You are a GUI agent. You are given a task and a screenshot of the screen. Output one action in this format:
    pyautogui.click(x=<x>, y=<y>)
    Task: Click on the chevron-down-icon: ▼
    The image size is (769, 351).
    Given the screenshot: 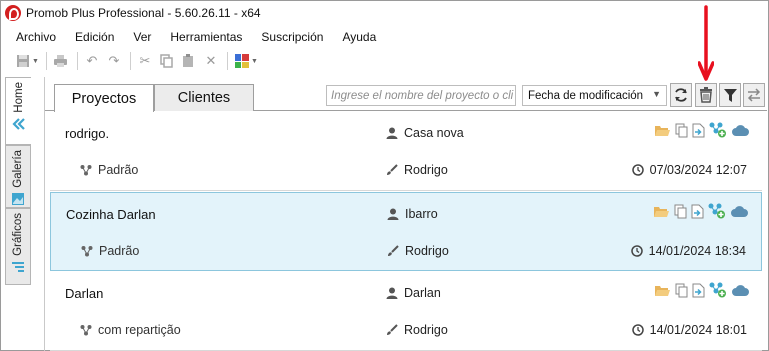 What is the action you would take?
    pyautogui.click(x=656, y=94)
    